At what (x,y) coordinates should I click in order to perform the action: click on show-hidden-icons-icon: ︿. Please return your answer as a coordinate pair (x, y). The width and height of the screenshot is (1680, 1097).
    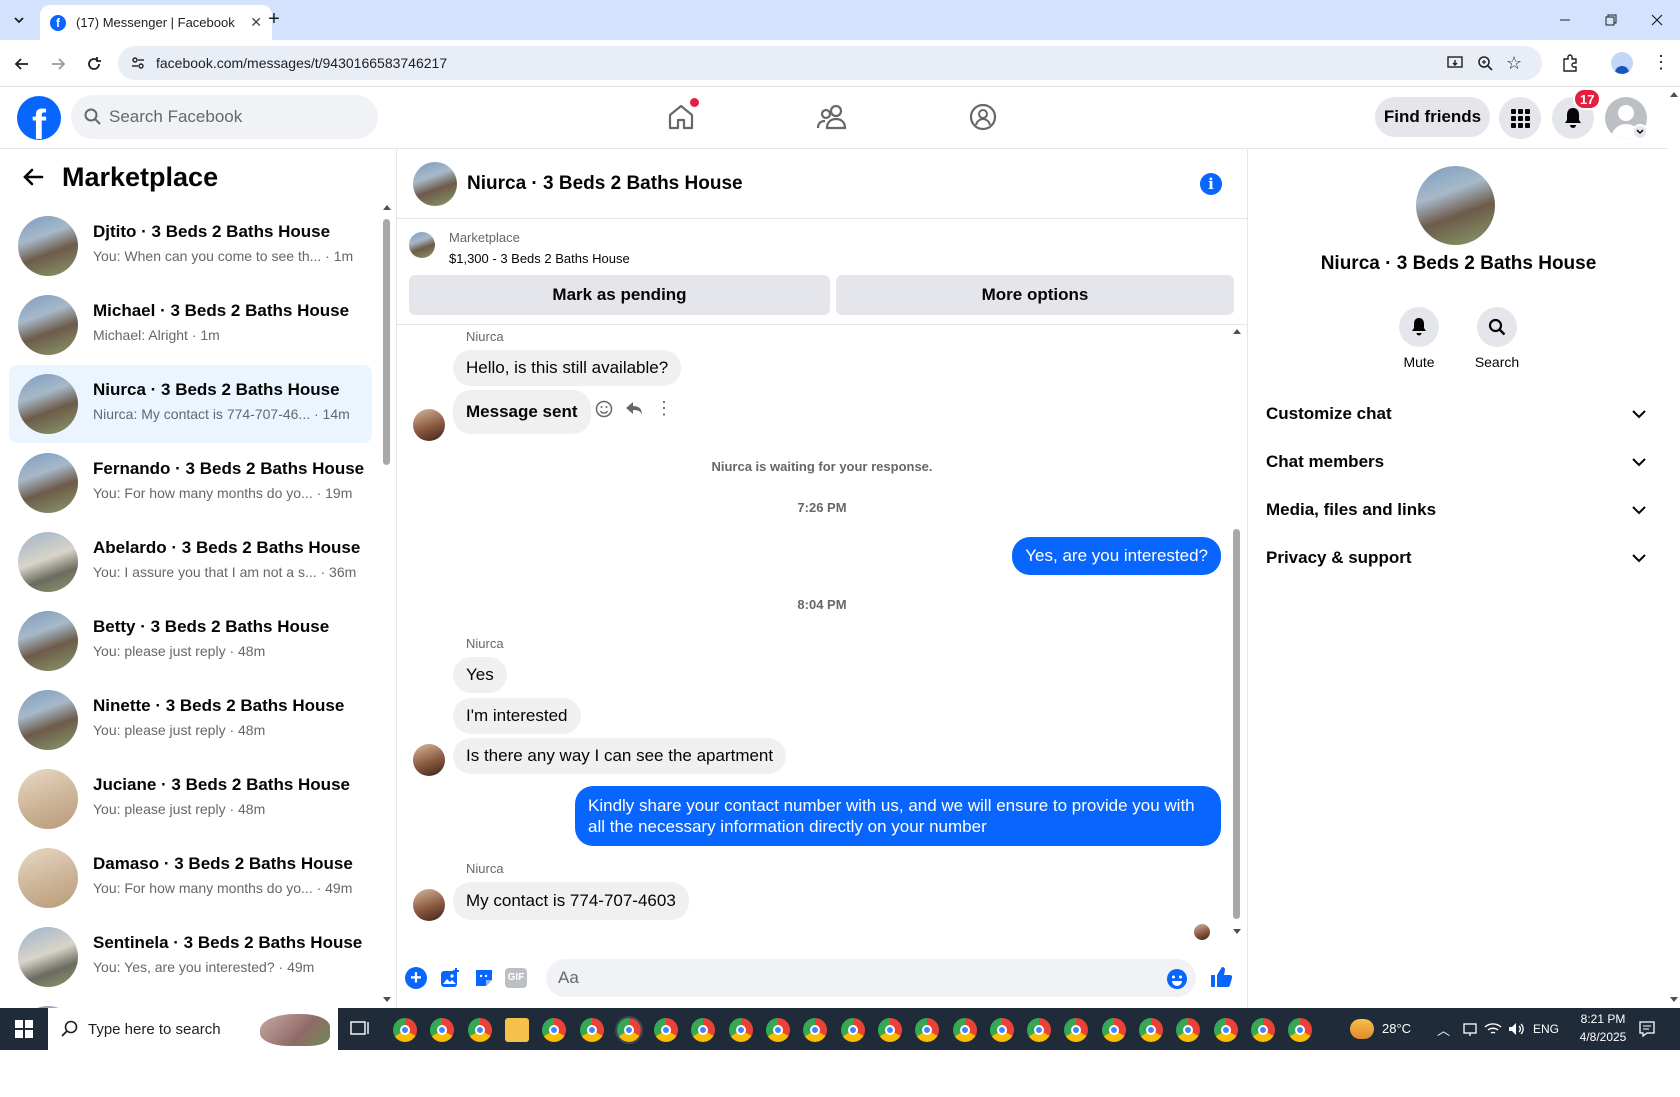
    Looking at the image, I should click on (1443, 1029).